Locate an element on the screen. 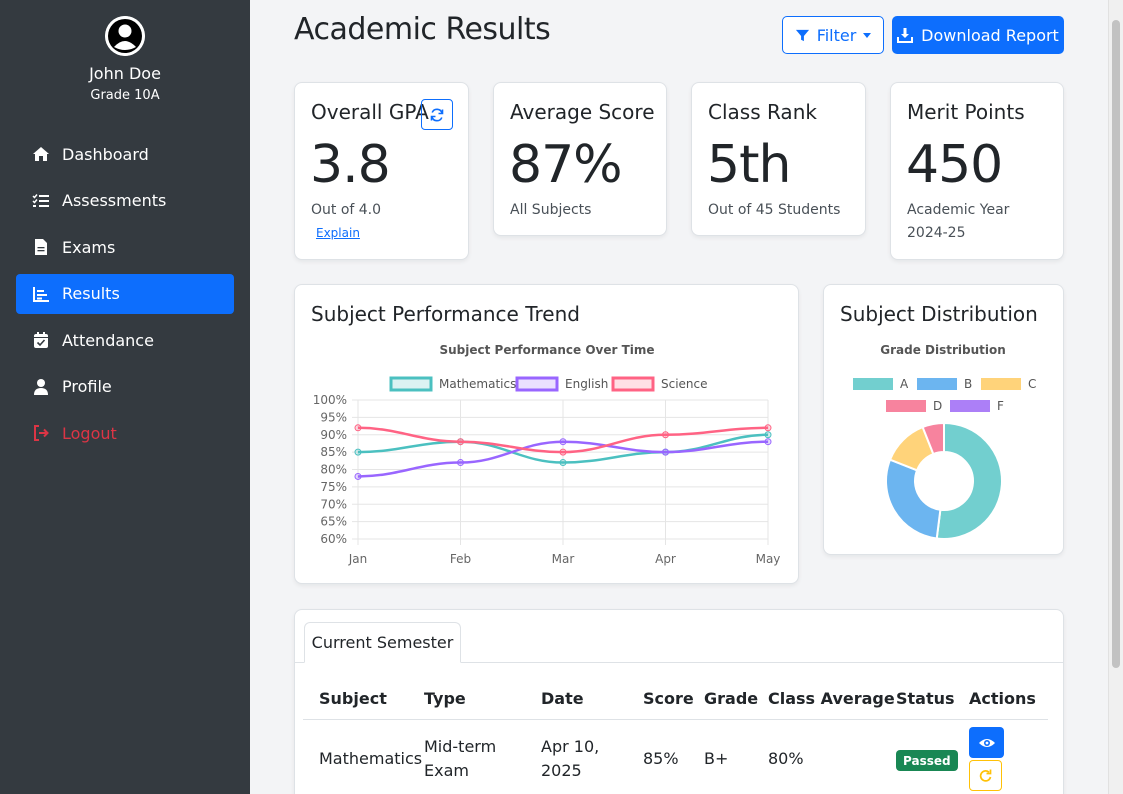 The height and width of the screenshot is (794, 1123). gpa-card: Overall GPA 3.8 Out of 4.0 Explain is located at coordinates (381, 171).